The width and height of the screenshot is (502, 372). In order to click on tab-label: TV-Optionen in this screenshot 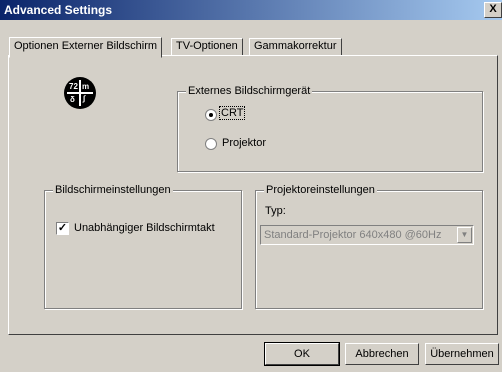, I will do `click(207, 46)`.